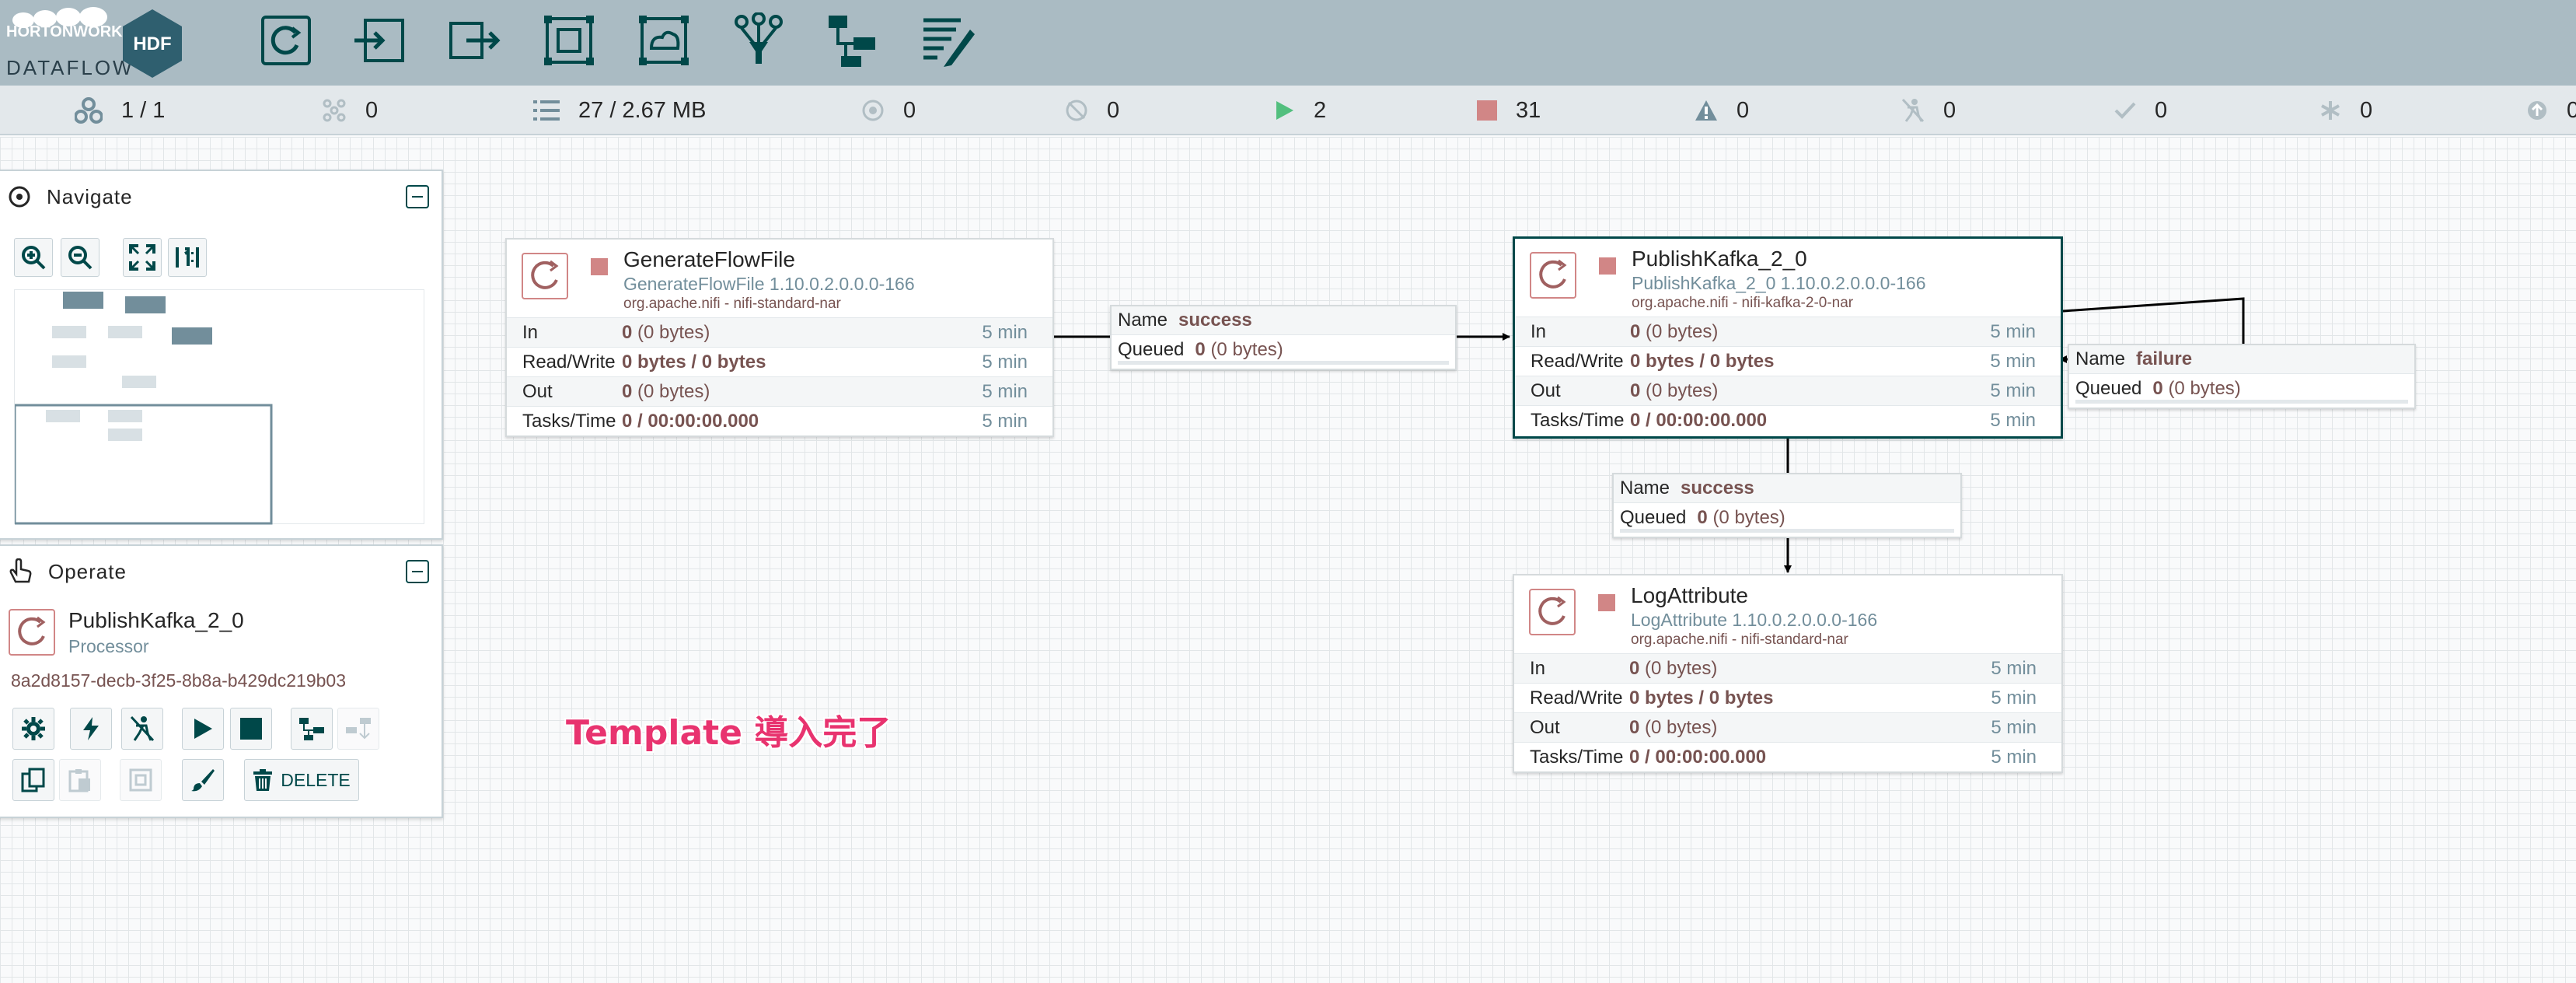  I want to click on fit-button, so click(142, 257).